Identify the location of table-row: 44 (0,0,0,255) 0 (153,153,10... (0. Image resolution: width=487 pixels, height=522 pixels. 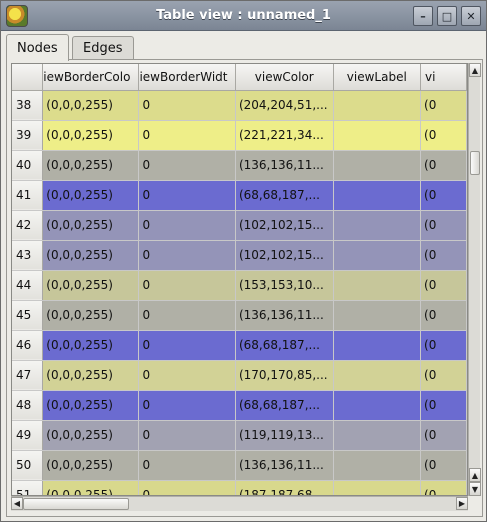
(239, 285).